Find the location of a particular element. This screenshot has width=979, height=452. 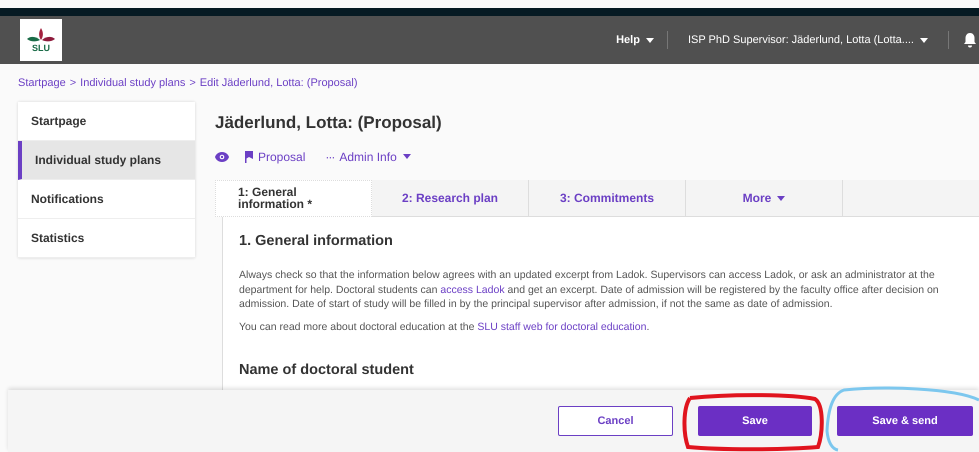

help-menu: Help is located at coordinates (641, 40).